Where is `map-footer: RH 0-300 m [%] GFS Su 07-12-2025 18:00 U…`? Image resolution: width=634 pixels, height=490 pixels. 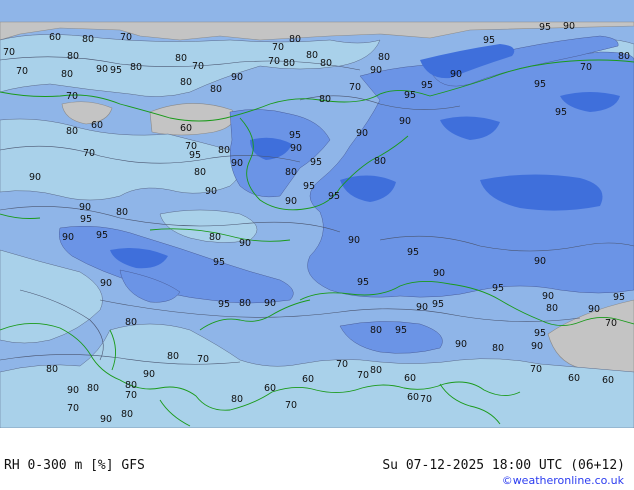 map-footer: RH 0-300 m [%] GFS Su 07-12-2025 18:00 U… is located at coordinates (317, 459).